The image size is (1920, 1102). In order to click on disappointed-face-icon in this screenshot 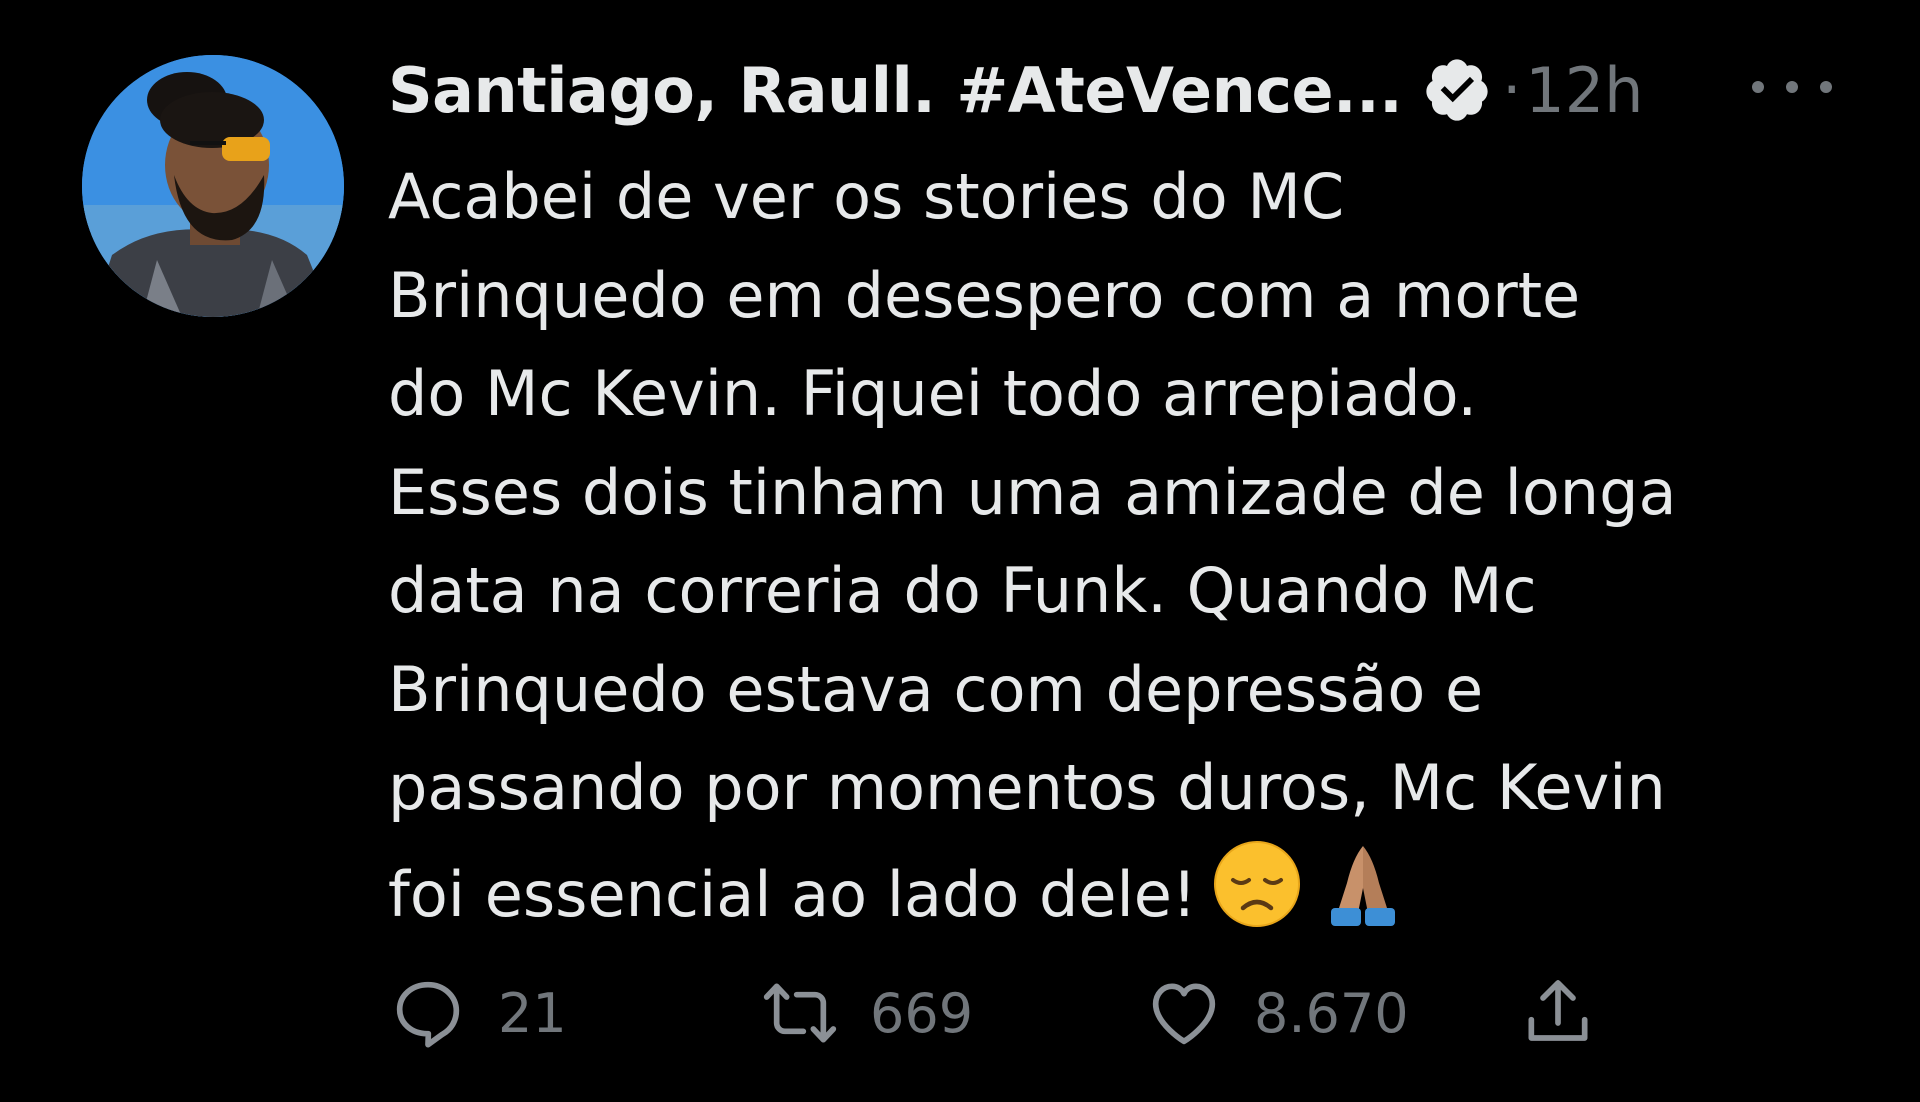, I will do `click(1257, 884)`.